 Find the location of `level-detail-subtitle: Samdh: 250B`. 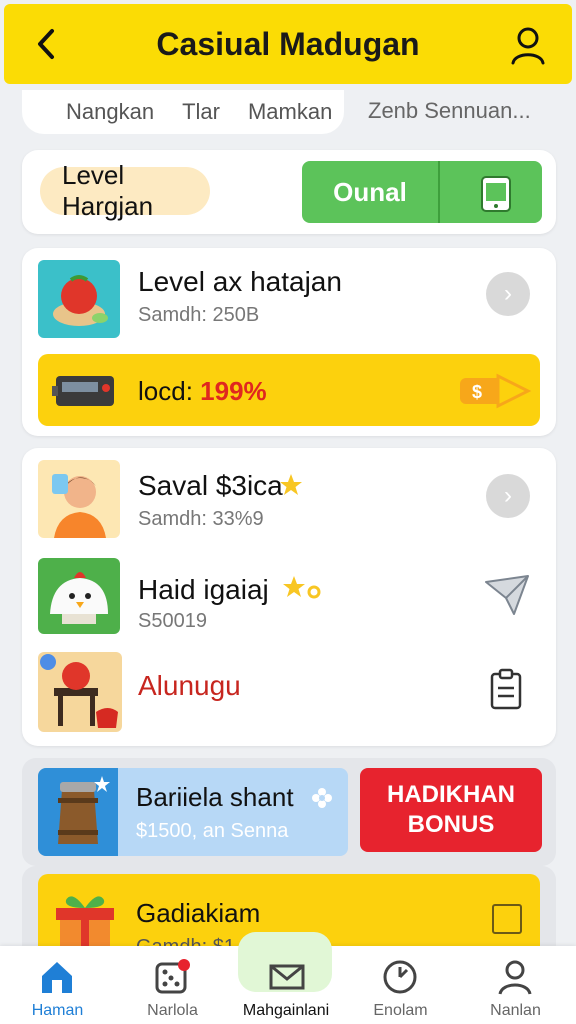

level-detail-subtitle: Samdh: 250B is located at coordinates (199, 315).